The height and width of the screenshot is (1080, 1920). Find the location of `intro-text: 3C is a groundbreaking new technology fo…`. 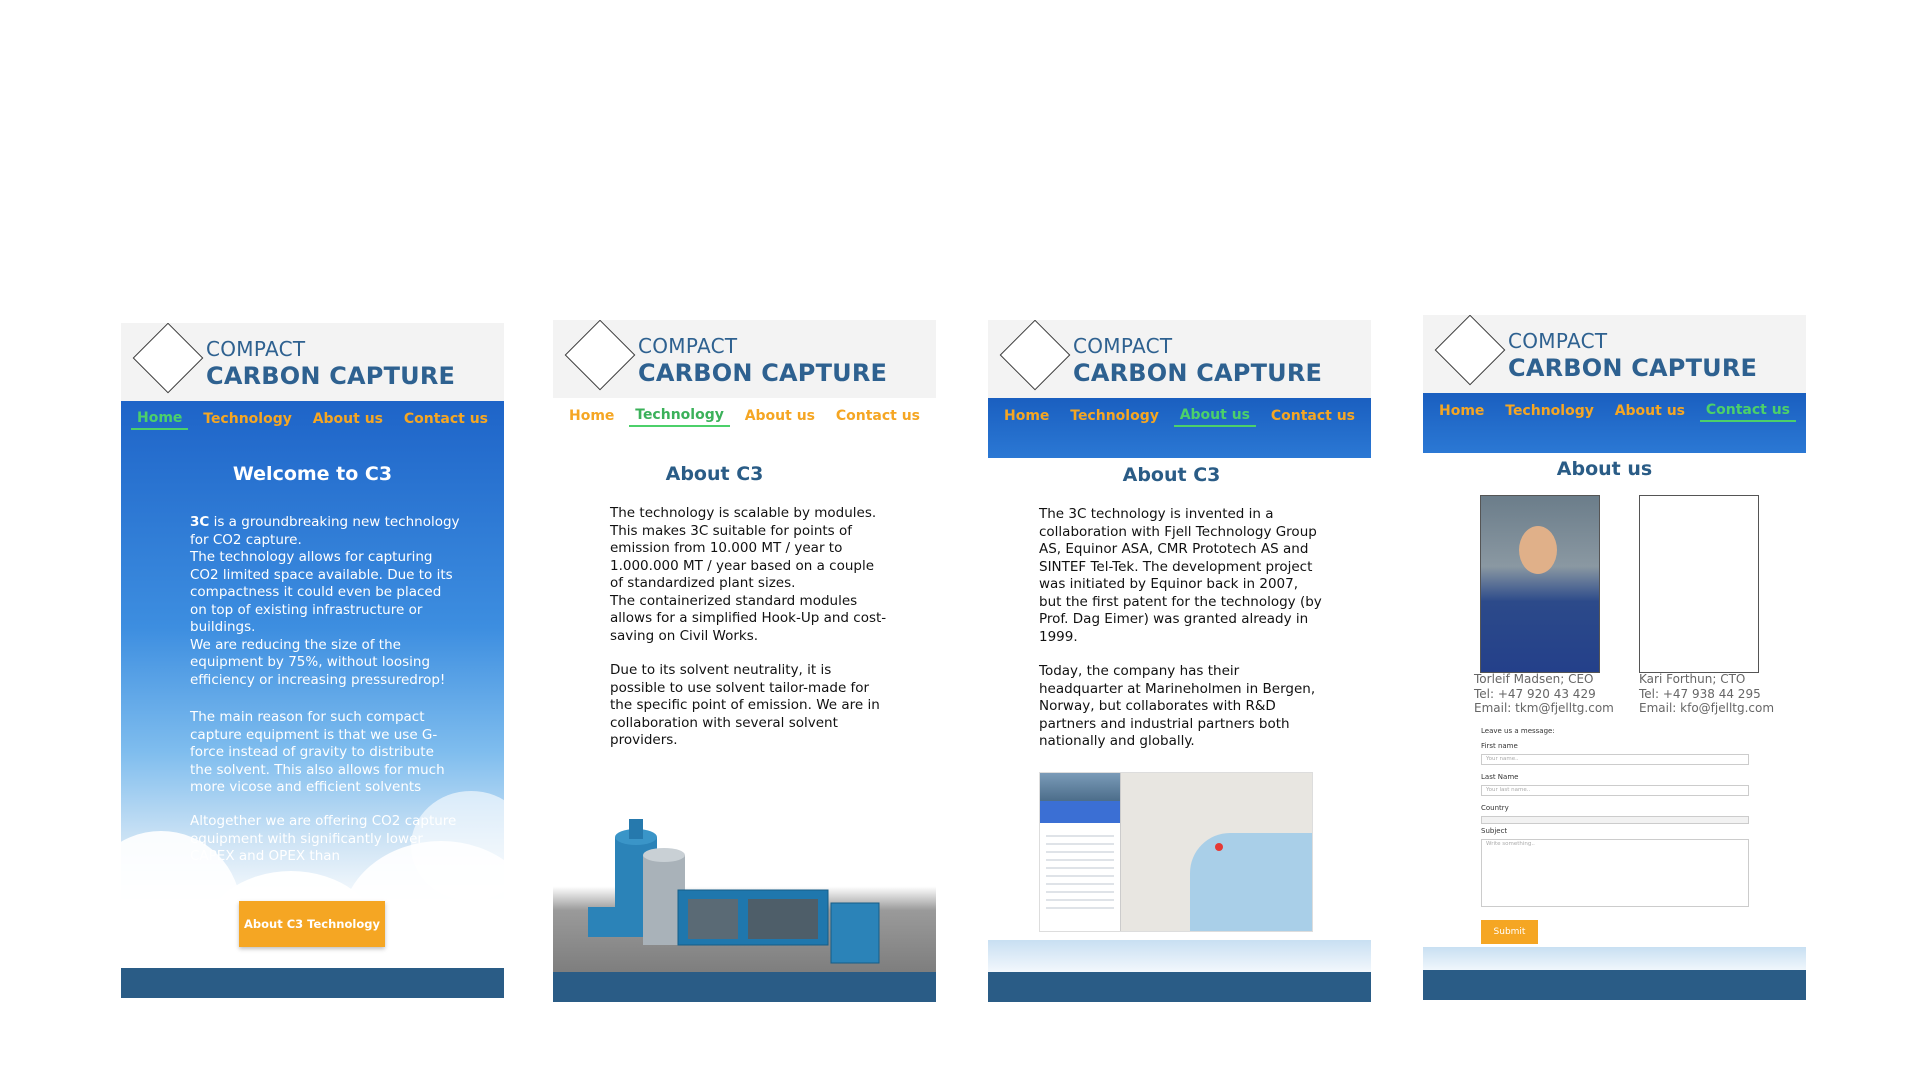

intro-text: 3C is a groundbreaking new technology fo… is located at coordinates (325, 601).